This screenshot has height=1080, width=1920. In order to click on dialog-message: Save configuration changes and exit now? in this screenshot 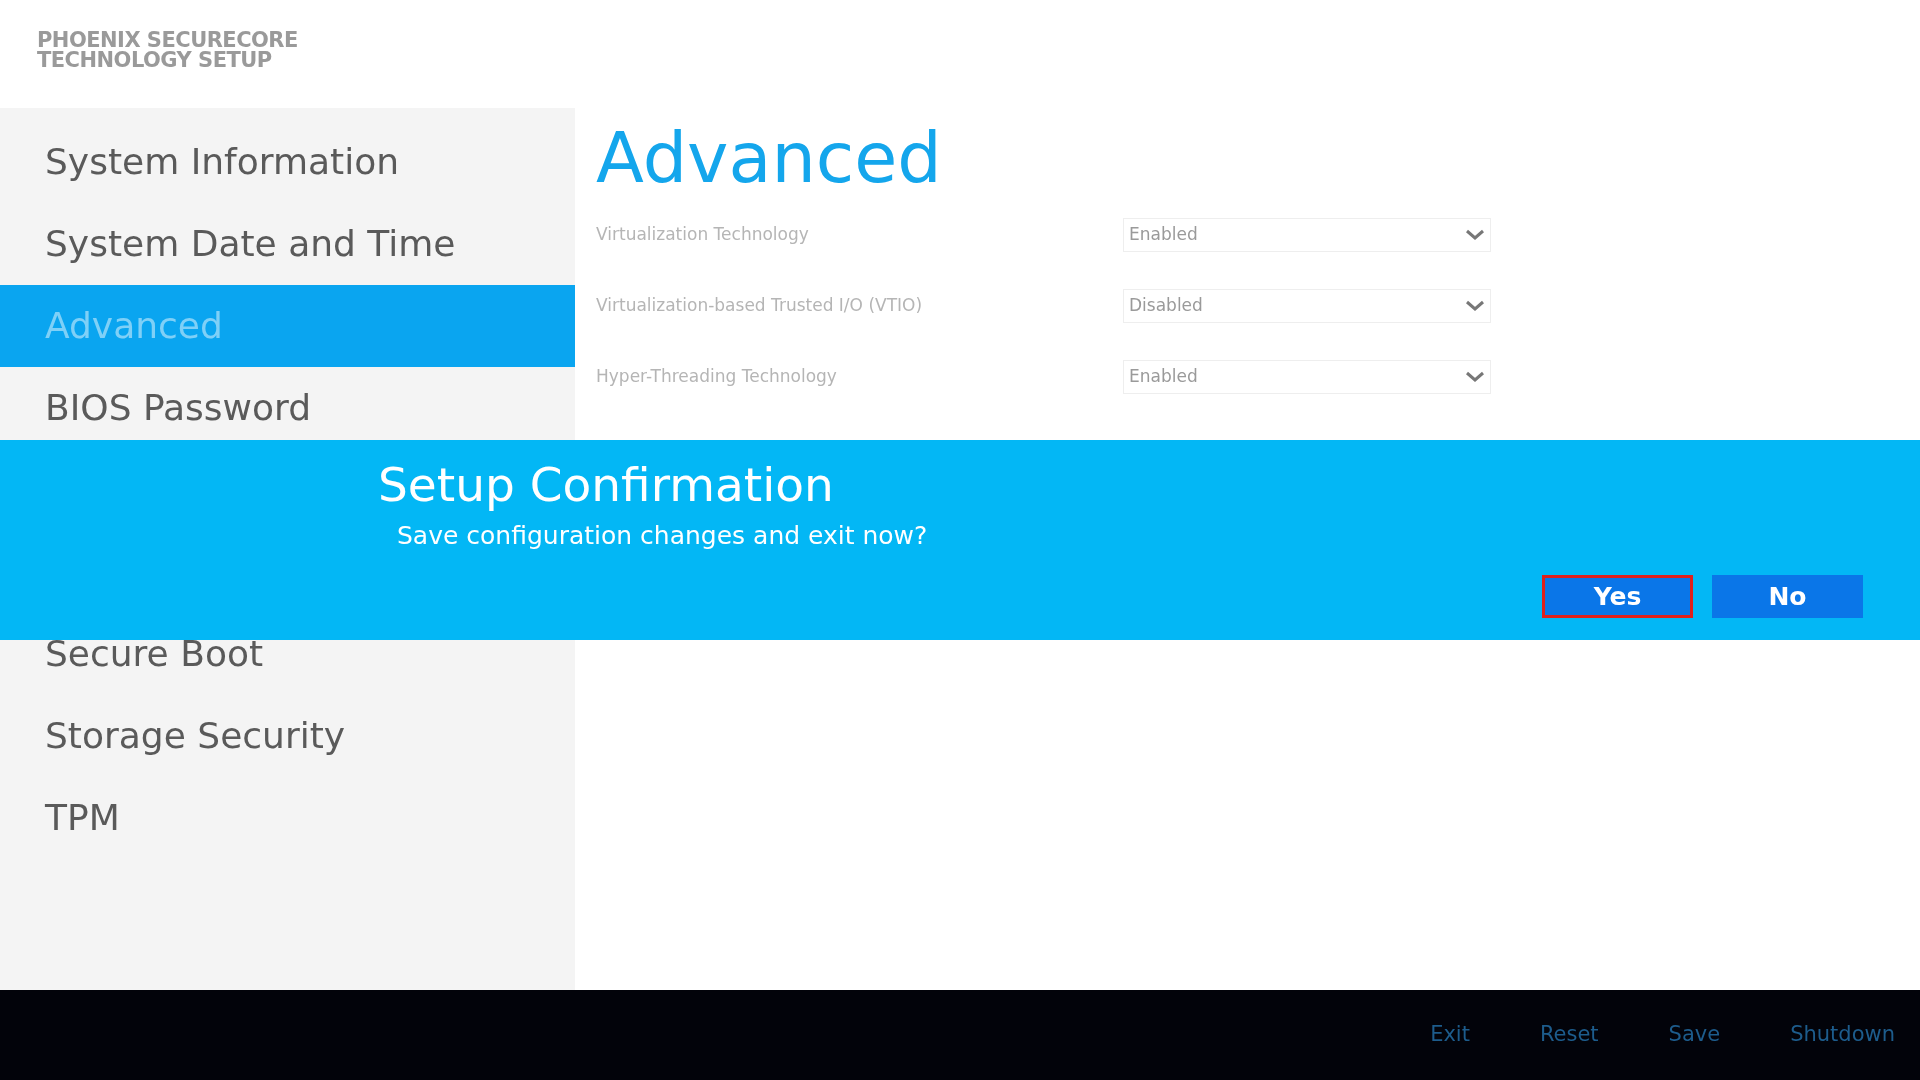, I will do `click(662, 536)`.